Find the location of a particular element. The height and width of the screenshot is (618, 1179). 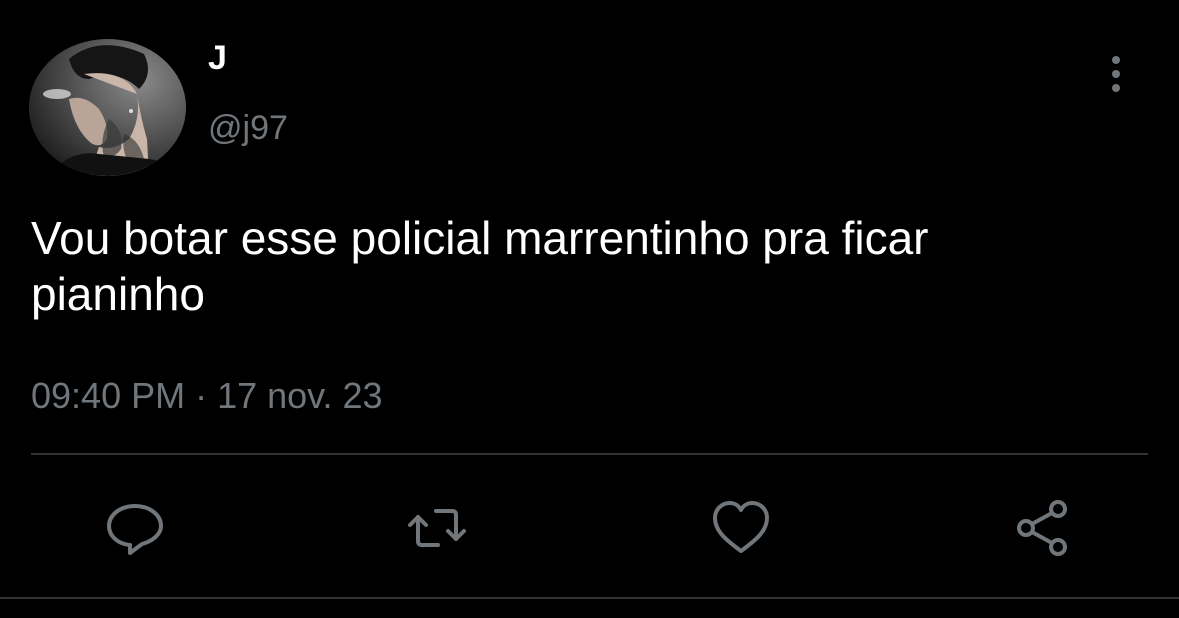

user-handle: @j97 is located at coordinates (248, 128).